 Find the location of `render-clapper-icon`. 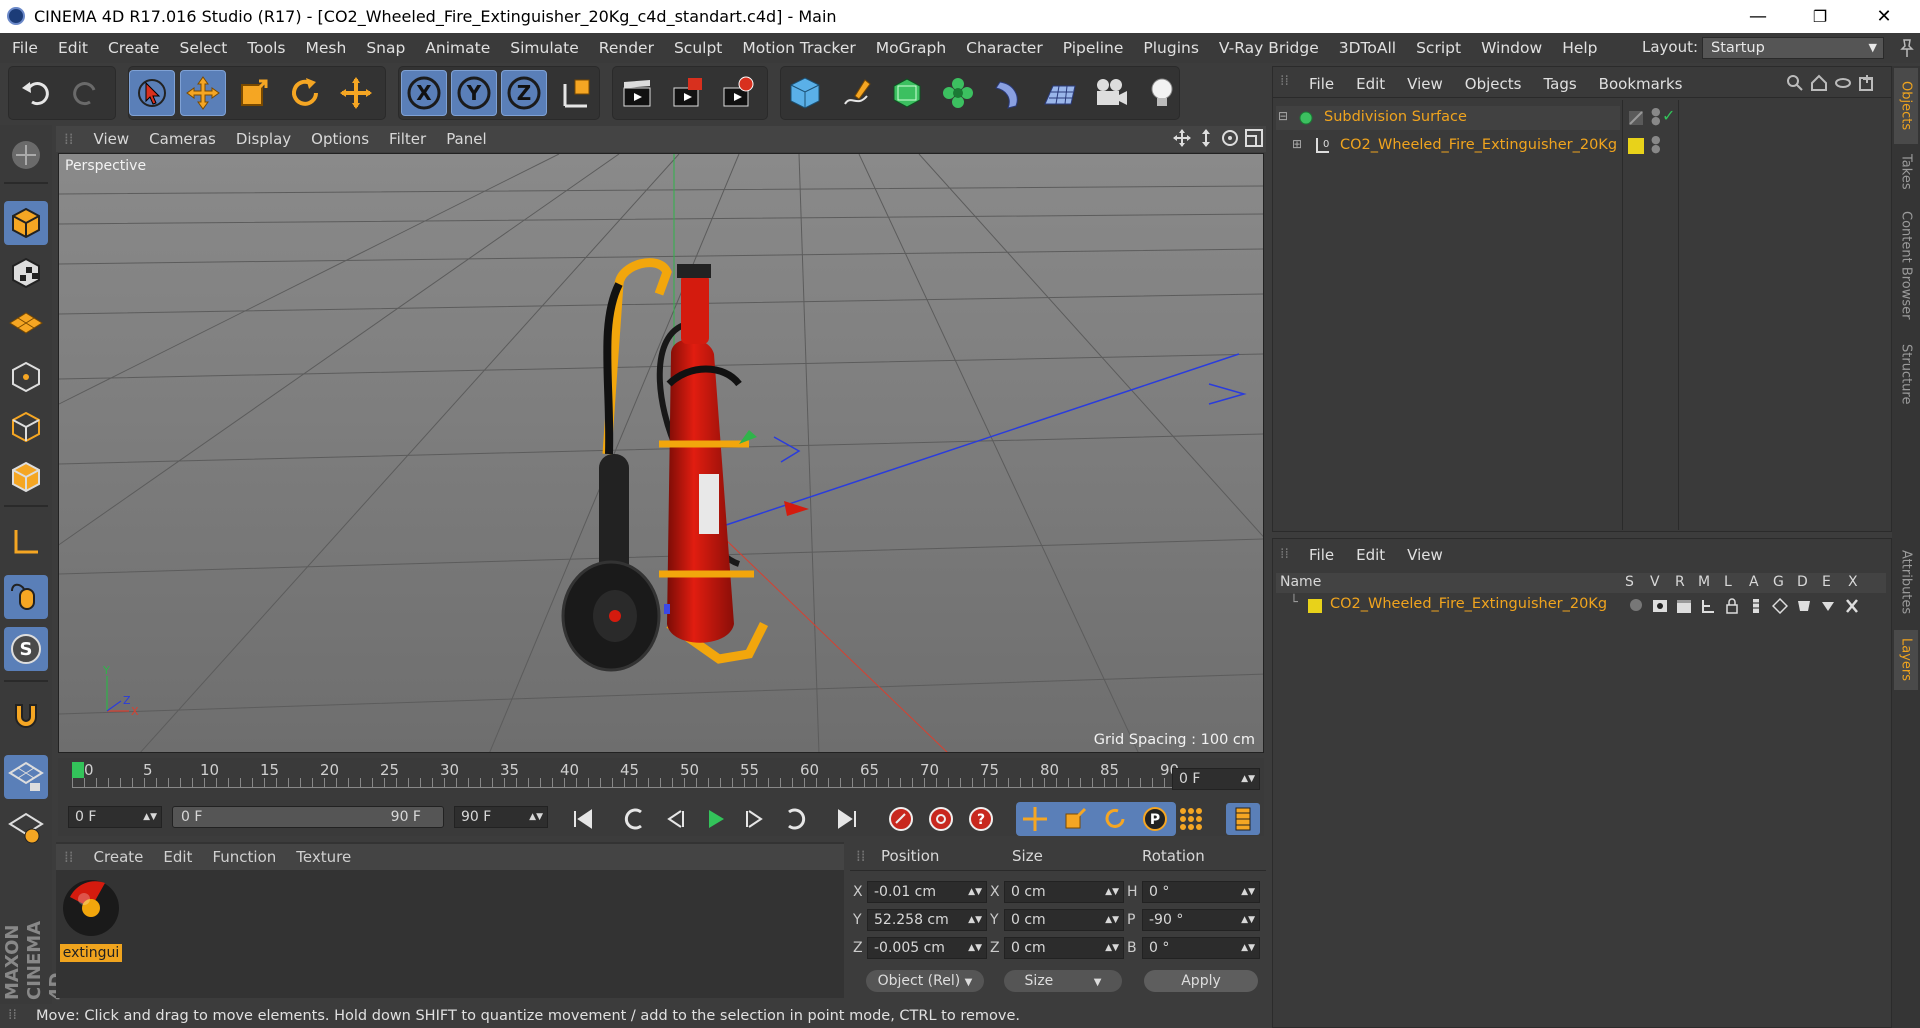

render-clapper-icon is located at coordinates (1684, 606).